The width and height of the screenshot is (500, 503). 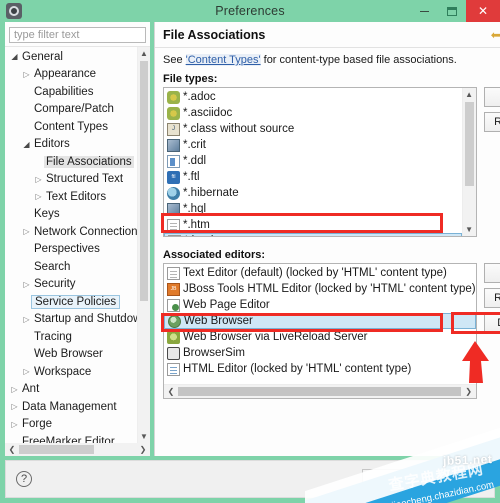 What do you see at coordinates (223, 60) in the screenshot?
I see `content-types-link: 'Content Types'` at bounding box center [223, 60].